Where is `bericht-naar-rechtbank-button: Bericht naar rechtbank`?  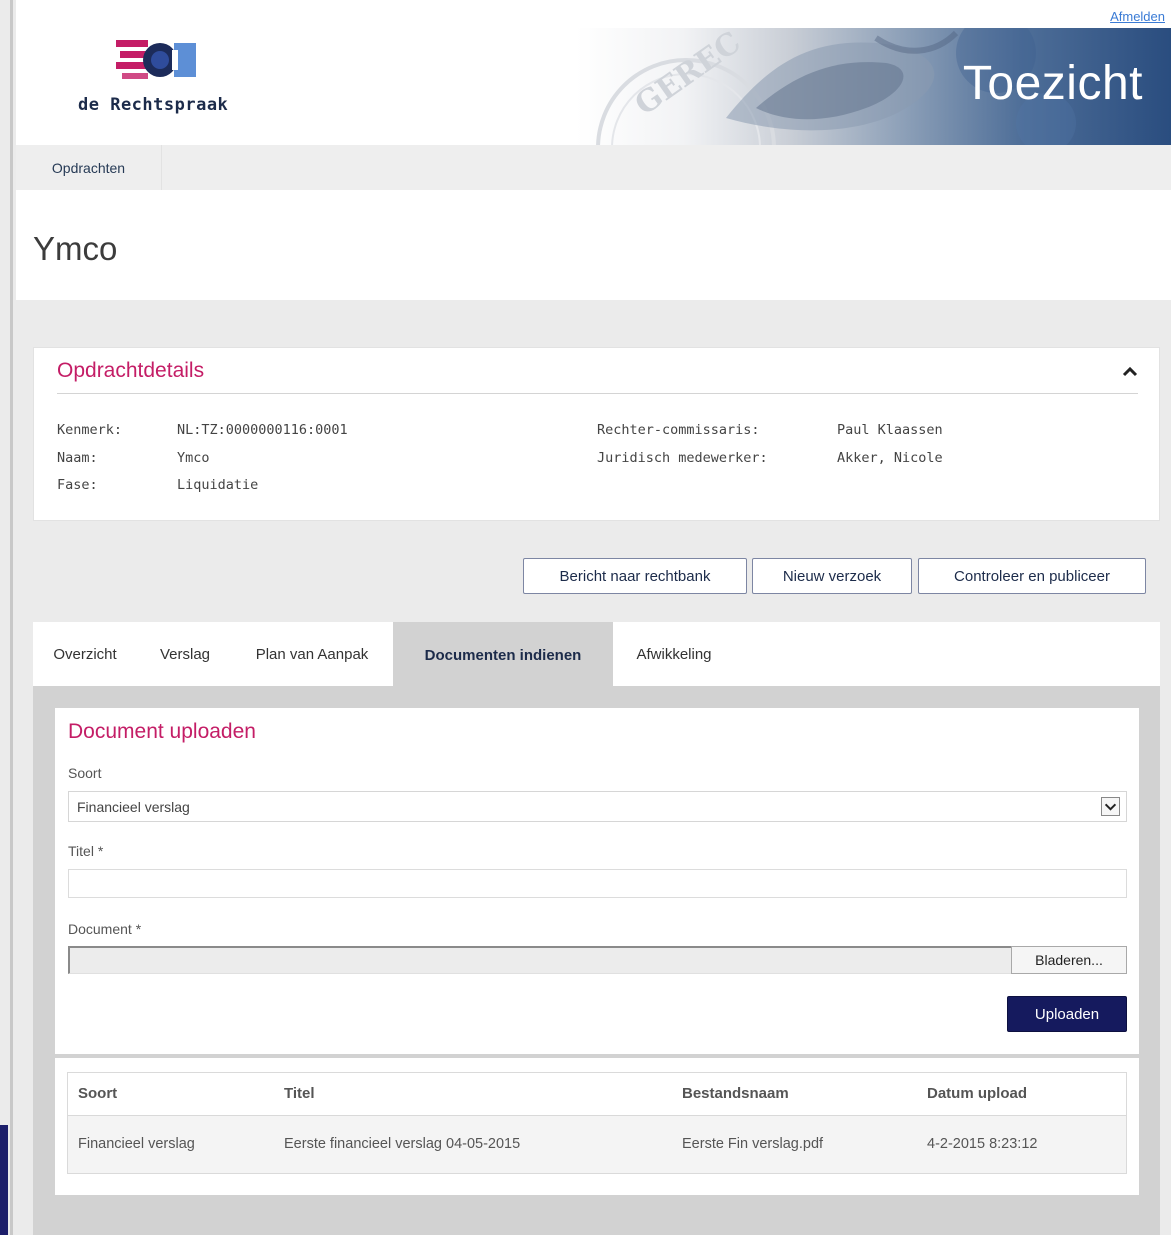
bericht-naar-rechtbank-button: Bericht naar rechtbank is located at coordinates (635, 576).